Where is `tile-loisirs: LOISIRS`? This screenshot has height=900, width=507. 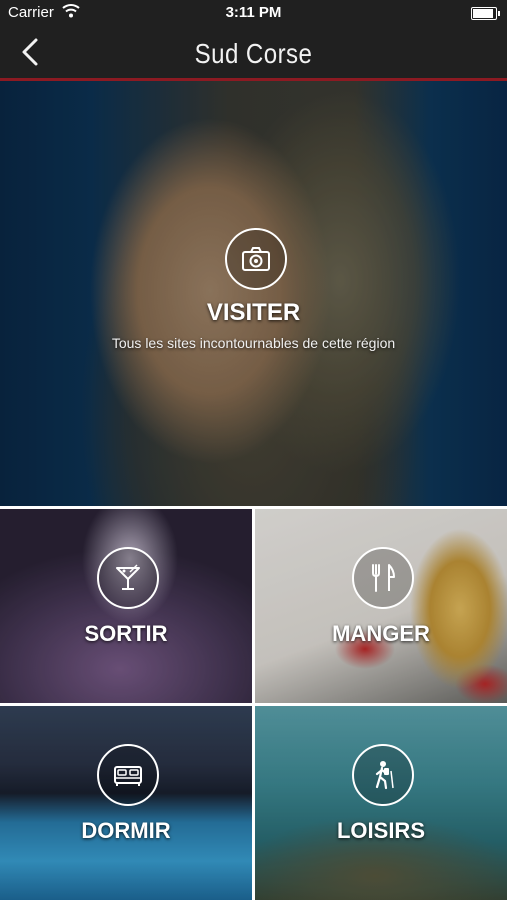 tile-loisirs: LOISIRS is located at coordinates (381, 803).